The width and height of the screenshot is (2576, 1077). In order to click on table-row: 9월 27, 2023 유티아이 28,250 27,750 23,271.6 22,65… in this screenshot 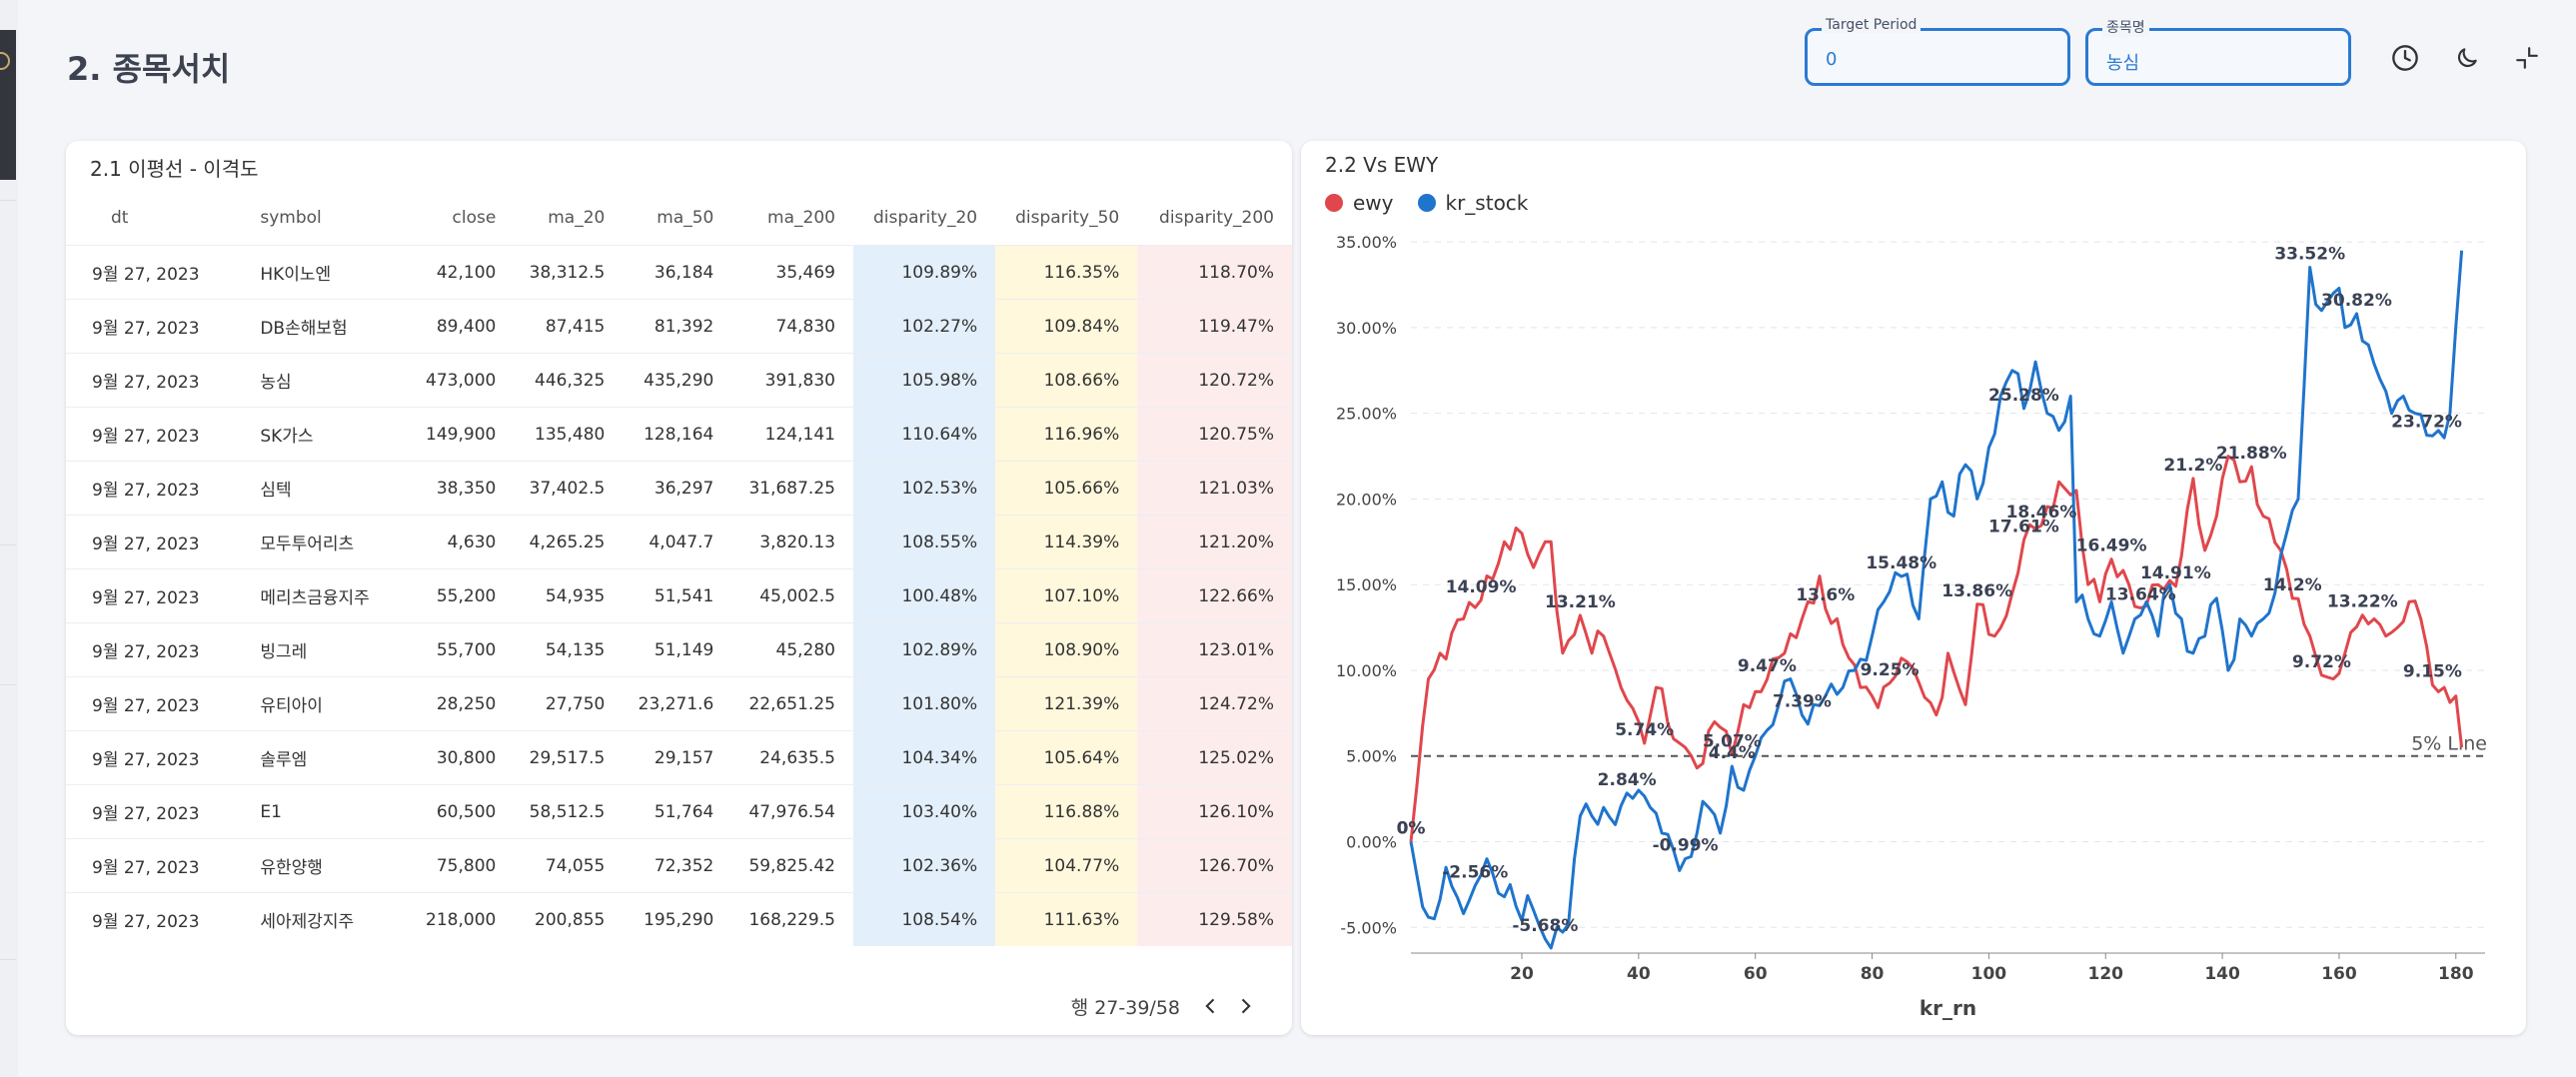, I will do `click(679, 703)`.